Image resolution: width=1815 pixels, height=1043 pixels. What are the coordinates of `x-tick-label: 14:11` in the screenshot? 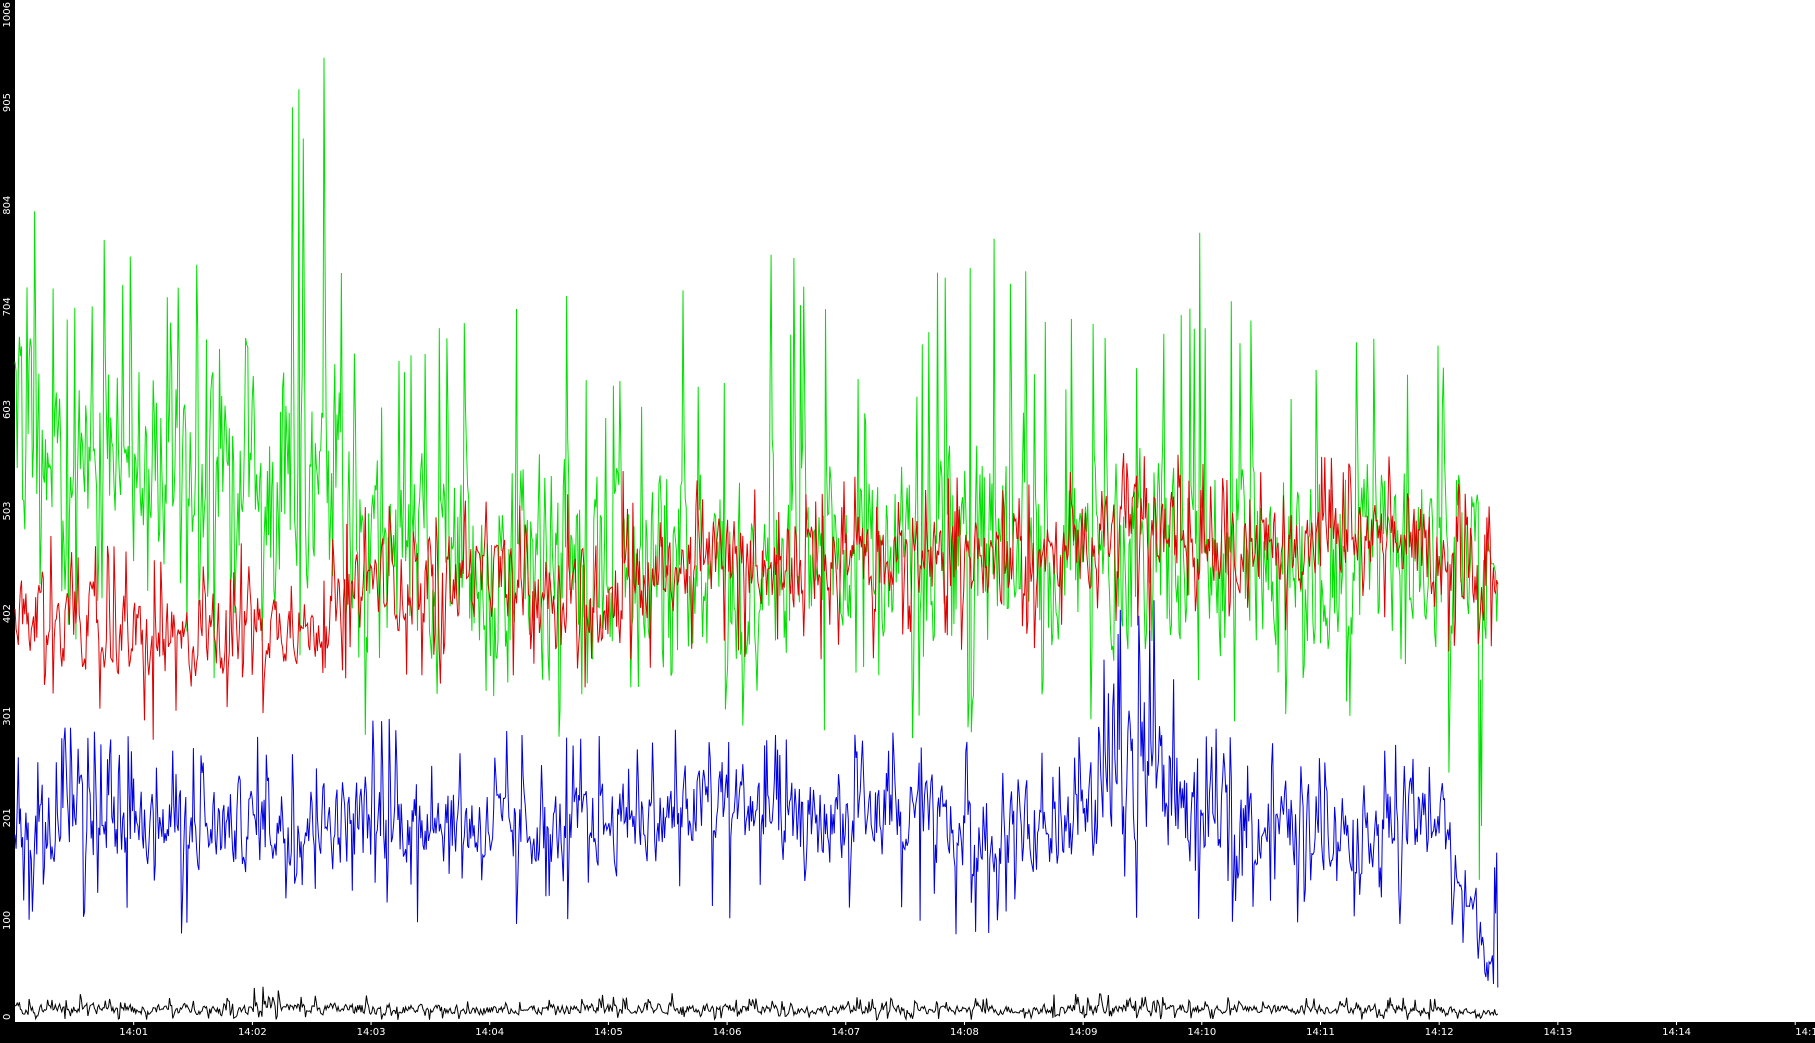 It's located at (1320, 1032).